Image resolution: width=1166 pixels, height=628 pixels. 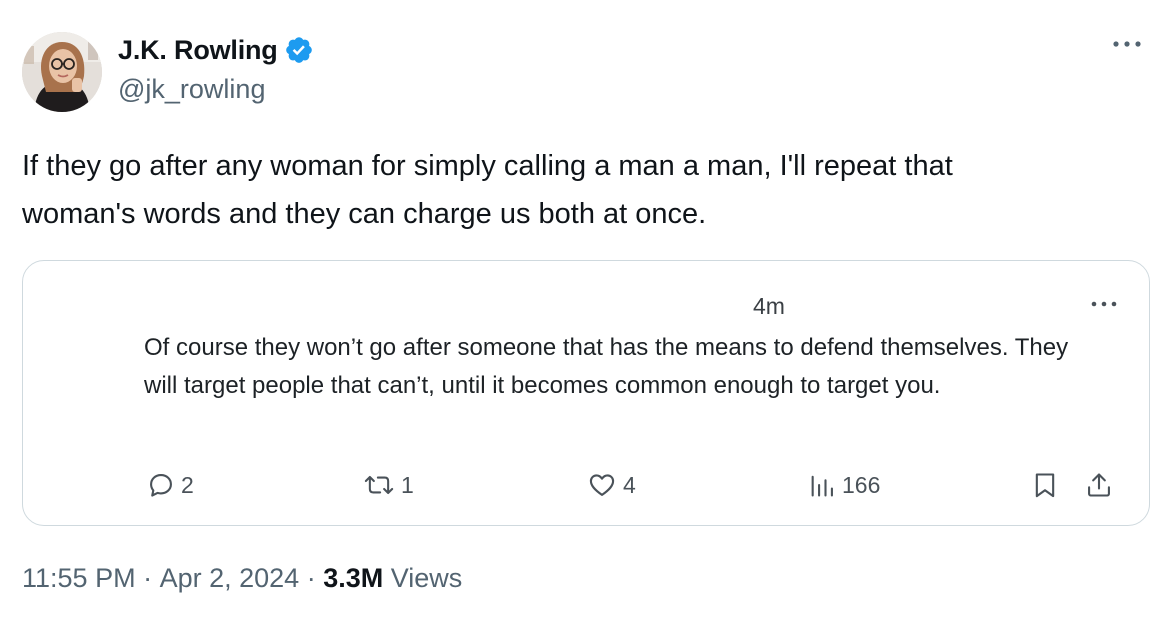 I want to click on post-metadata: 11:55 PM · Apr 2, 2024 · 3.3M Views, so click(x=242, y=578).